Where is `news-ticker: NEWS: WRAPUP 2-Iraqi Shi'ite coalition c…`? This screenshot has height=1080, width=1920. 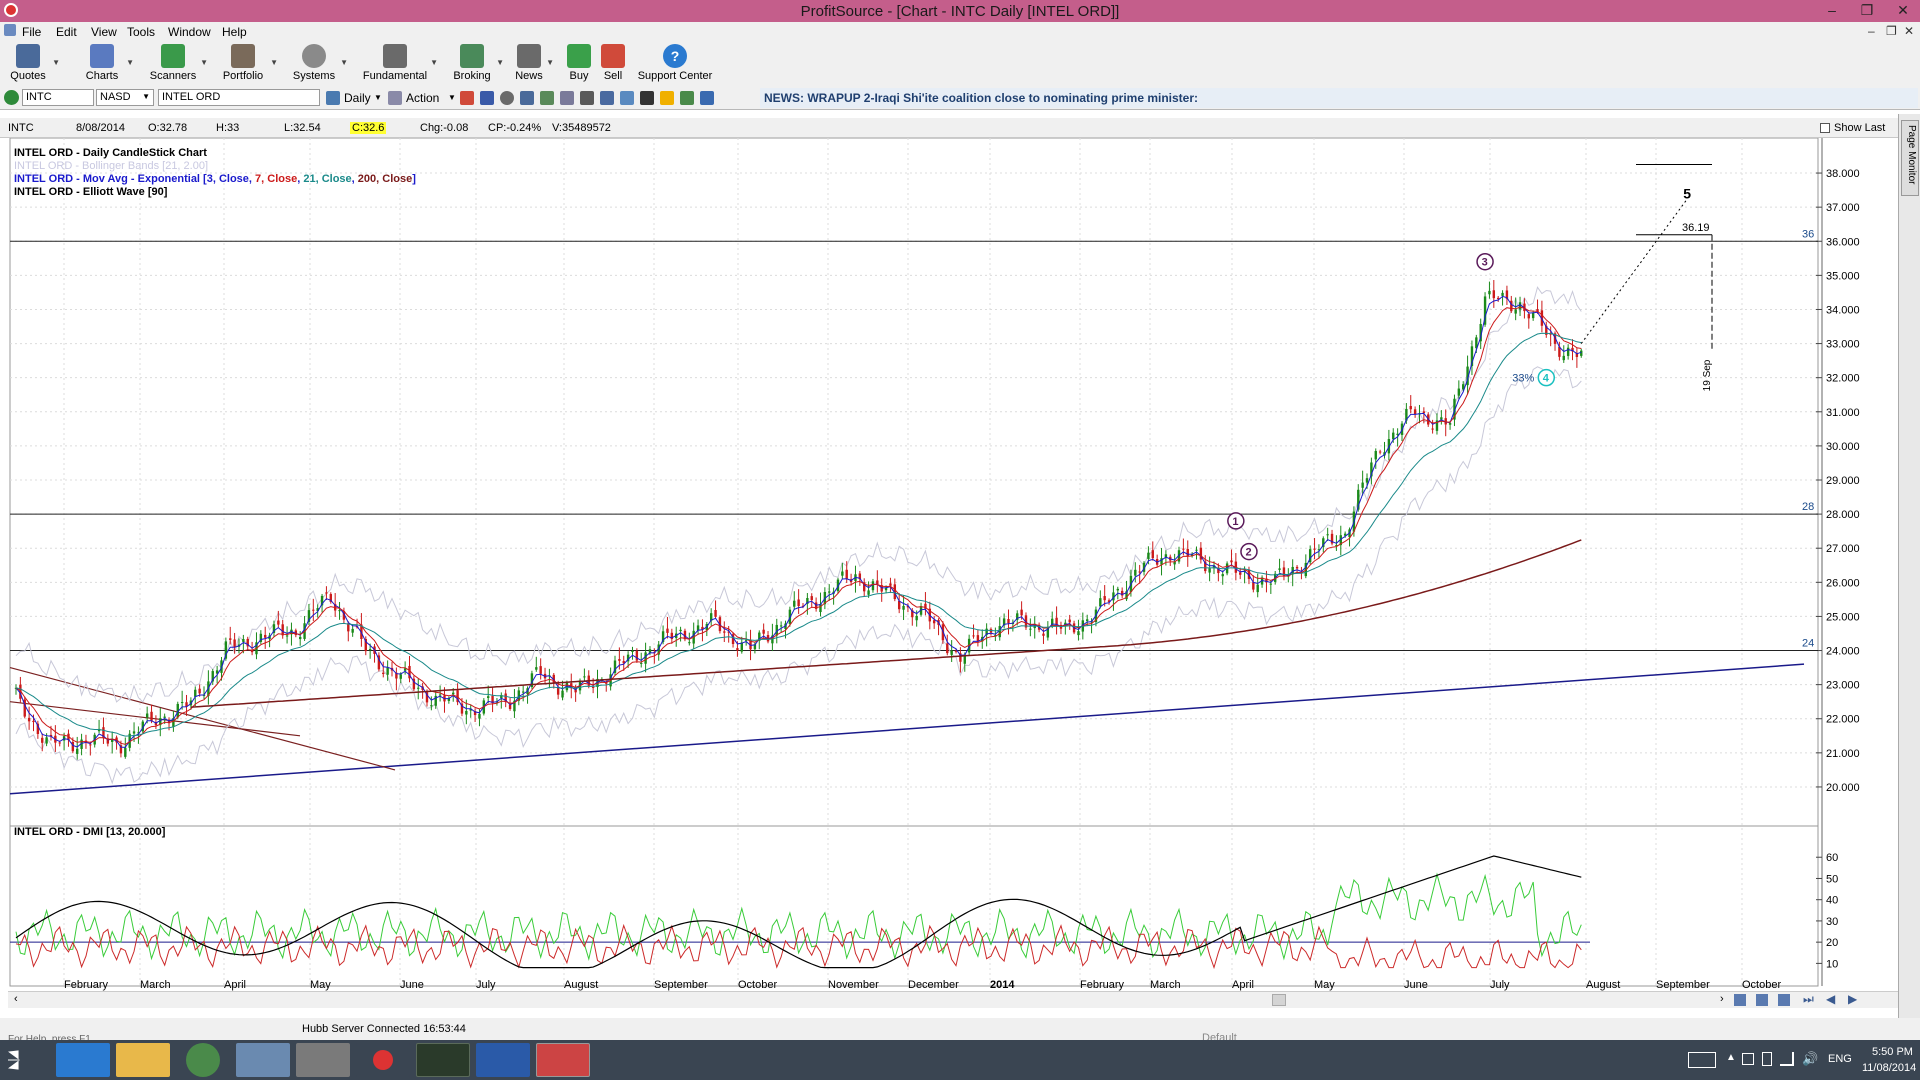 news-ticker: NEWS: WRAPUP 2-Iraqi Shi'ite coalition c… is located at coordinates (1339, 98).